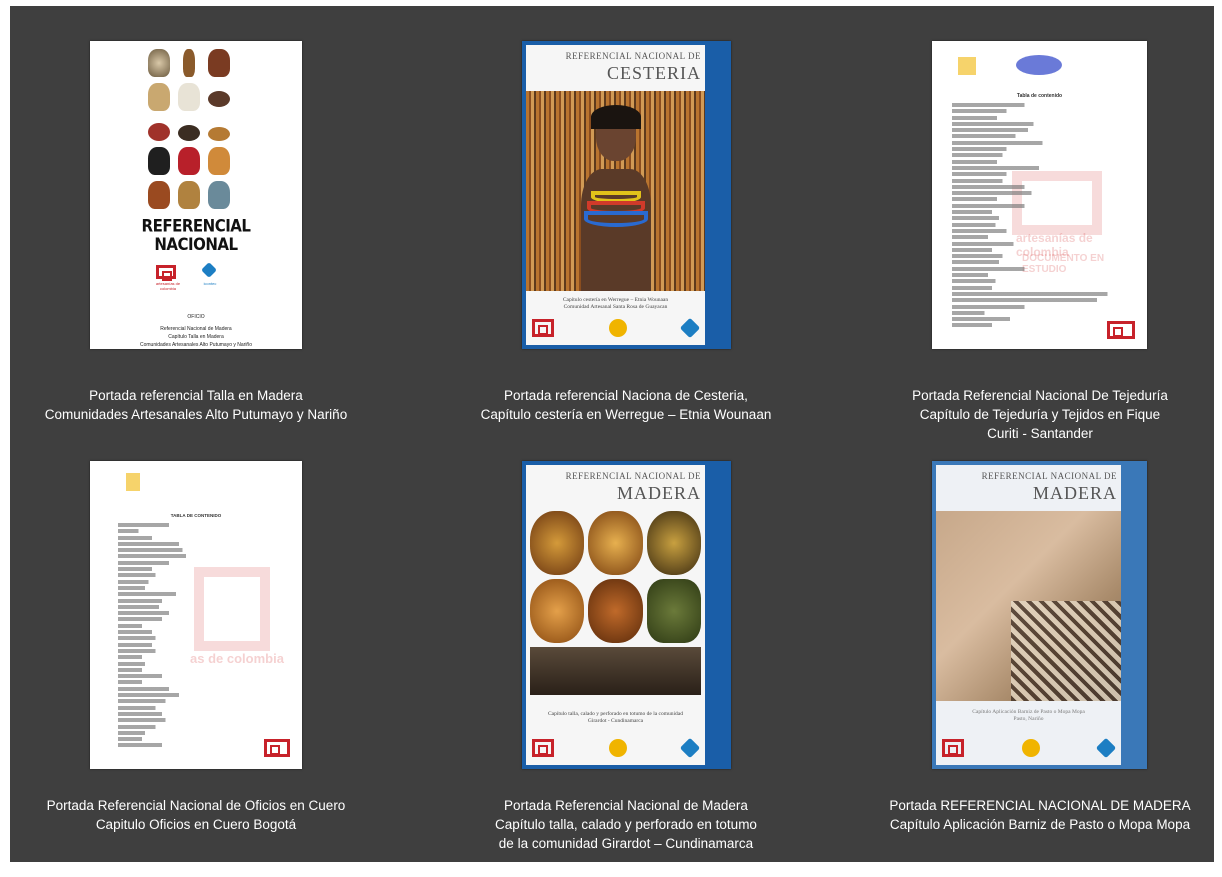 The width and height of the screenshot is (1222, 877). I want to click on artesanias-logo-text: artesanías de colombia, so click(168, 286).